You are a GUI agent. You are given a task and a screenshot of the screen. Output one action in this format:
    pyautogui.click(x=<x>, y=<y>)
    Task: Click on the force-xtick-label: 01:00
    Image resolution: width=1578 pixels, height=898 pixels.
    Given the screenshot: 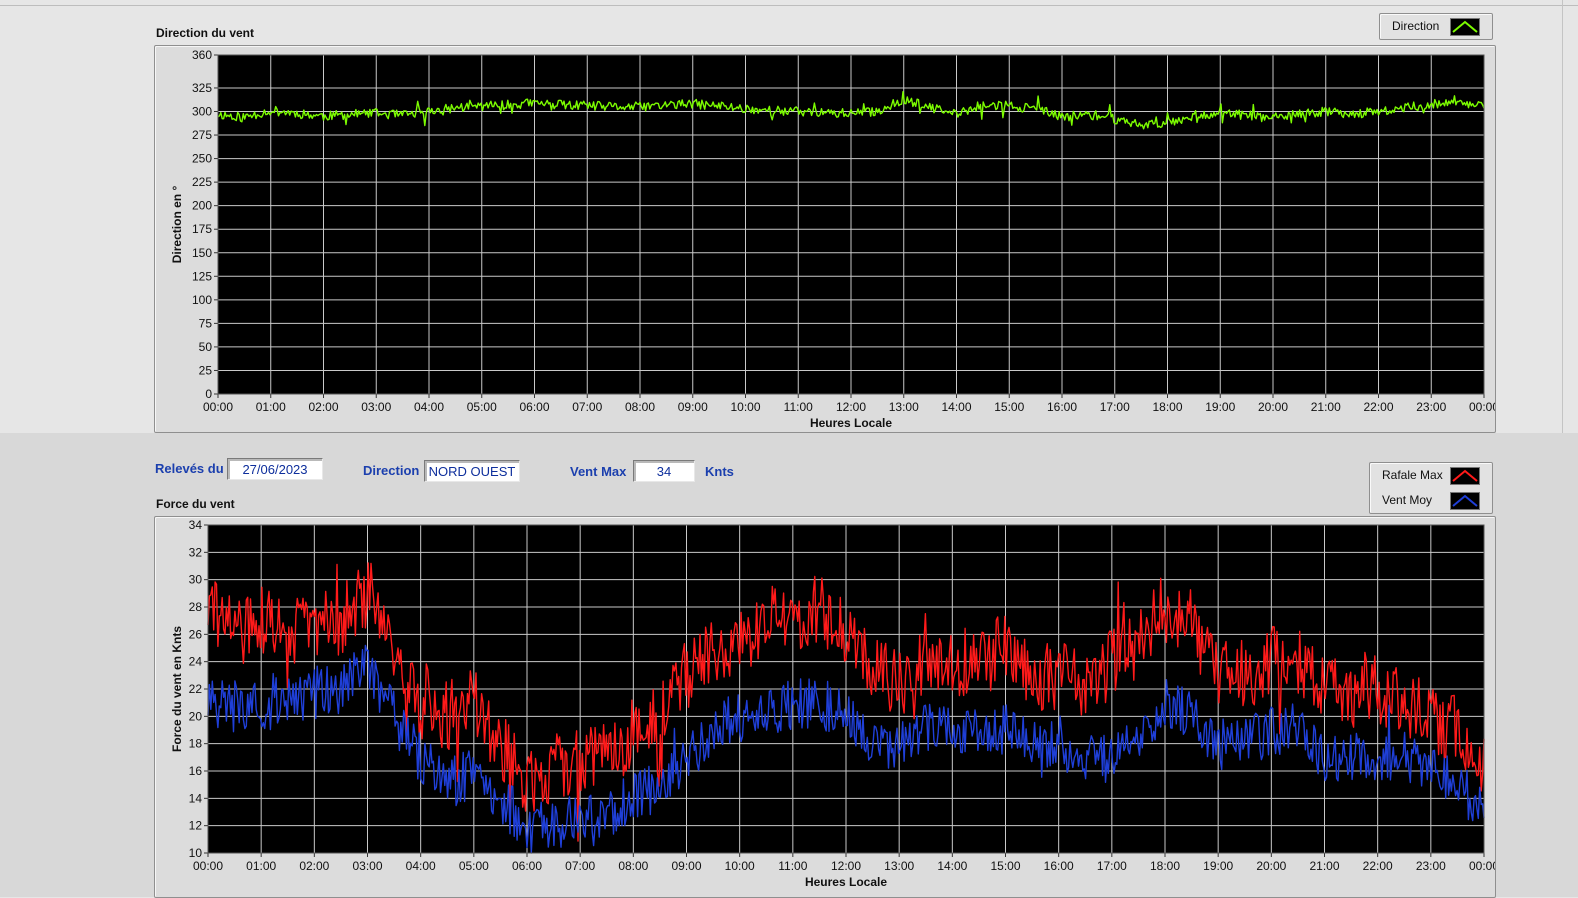 What is the action you would take?
    pyautogui.click(x=261, y=866)
    